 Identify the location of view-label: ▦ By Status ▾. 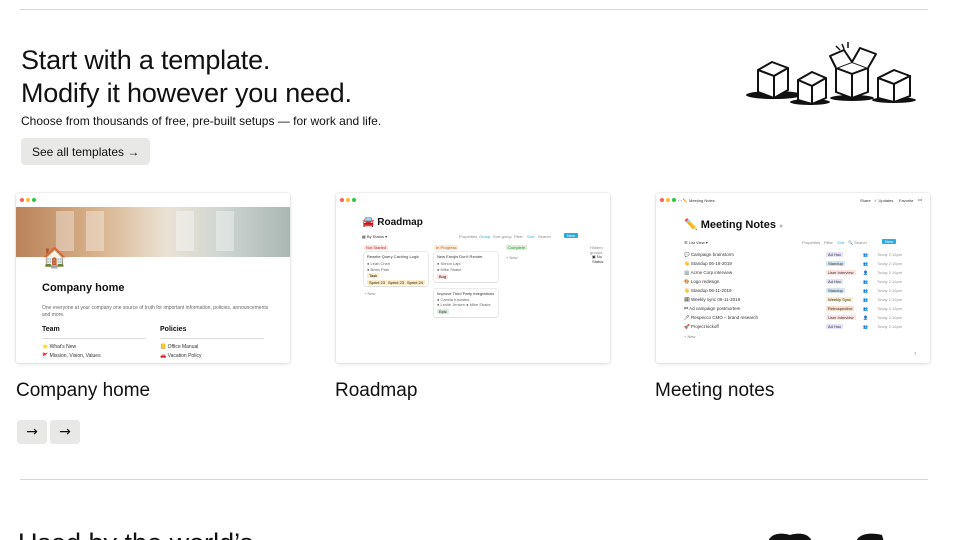
(375, 236).